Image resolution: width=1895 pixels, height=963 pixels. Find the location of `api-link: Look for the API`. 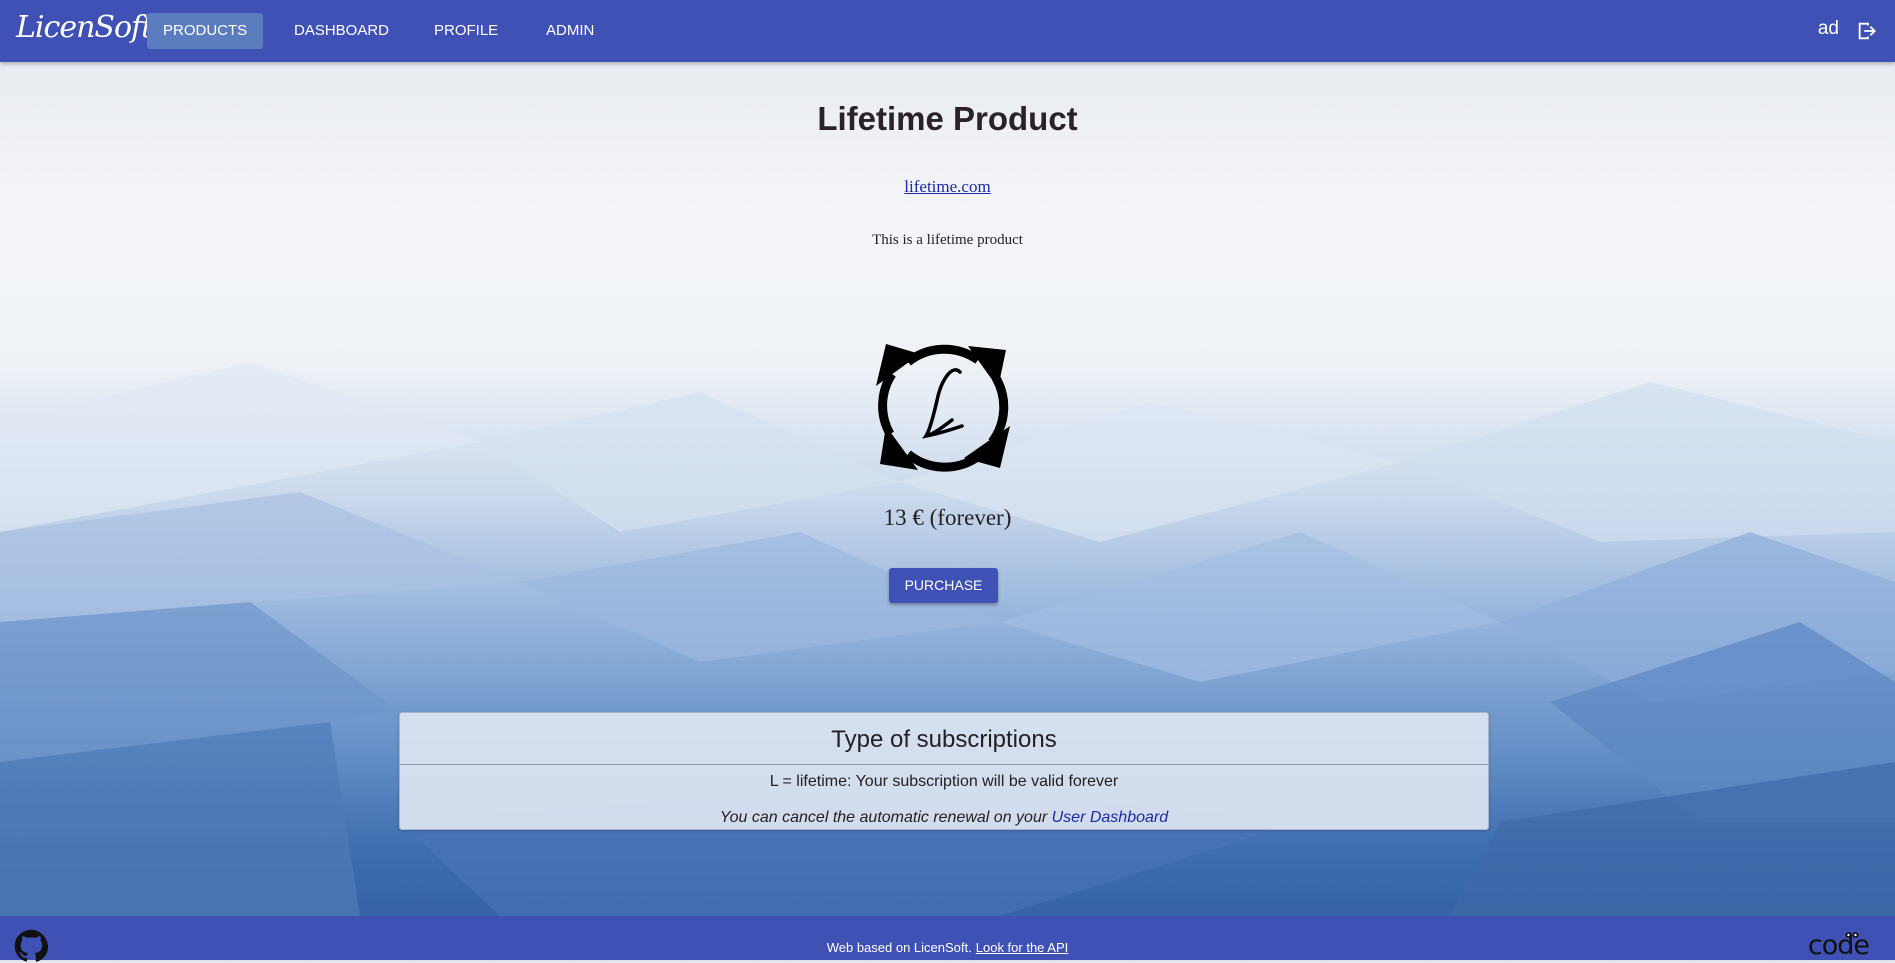

api-link: Look for the API is located at coordinates (1022, 947).